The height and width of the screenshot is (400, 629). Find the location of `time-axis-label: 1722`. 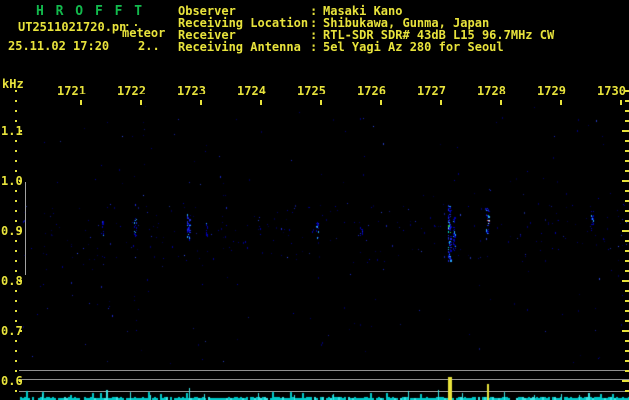

time-axis-label: 1722 is located at coordinates (131, 91).